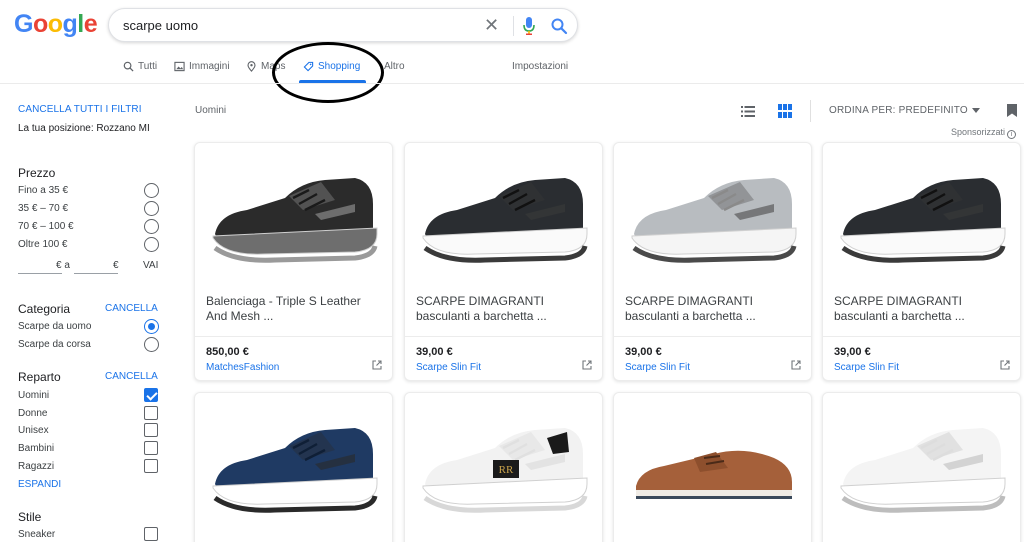  I want to click on tab-shopping: Shopping, so click(331, 66).